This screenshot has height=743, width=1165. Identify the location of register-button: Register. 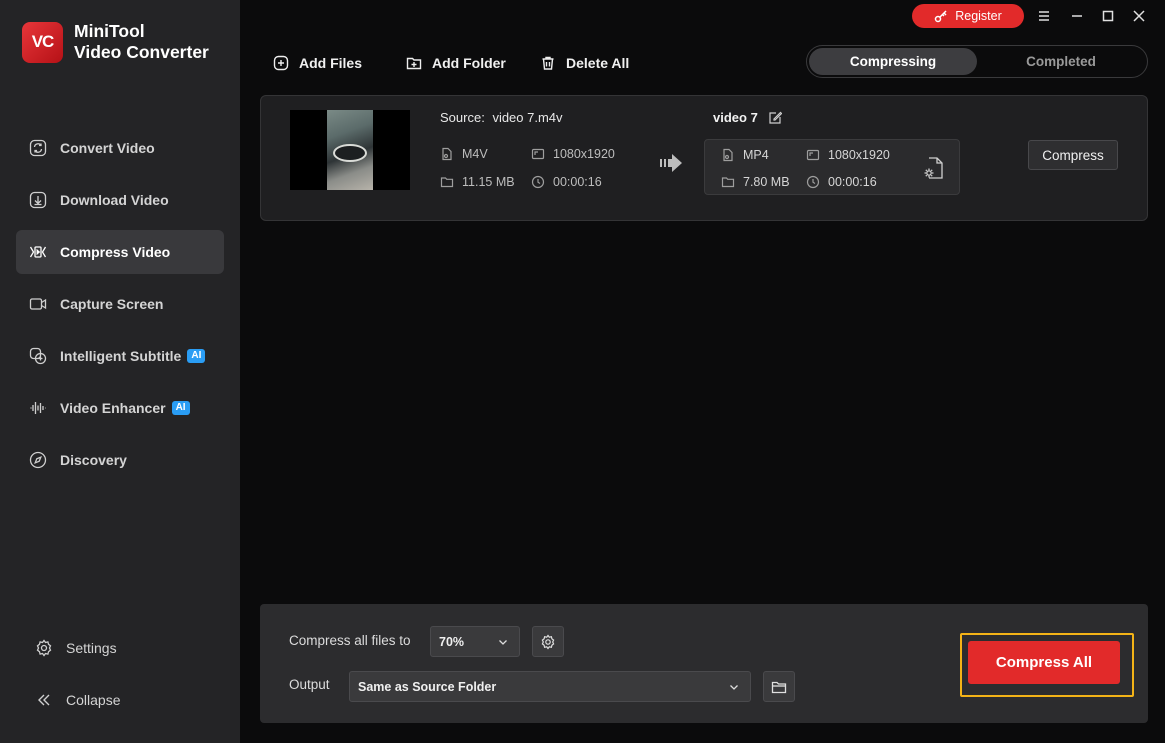
(968, 16).